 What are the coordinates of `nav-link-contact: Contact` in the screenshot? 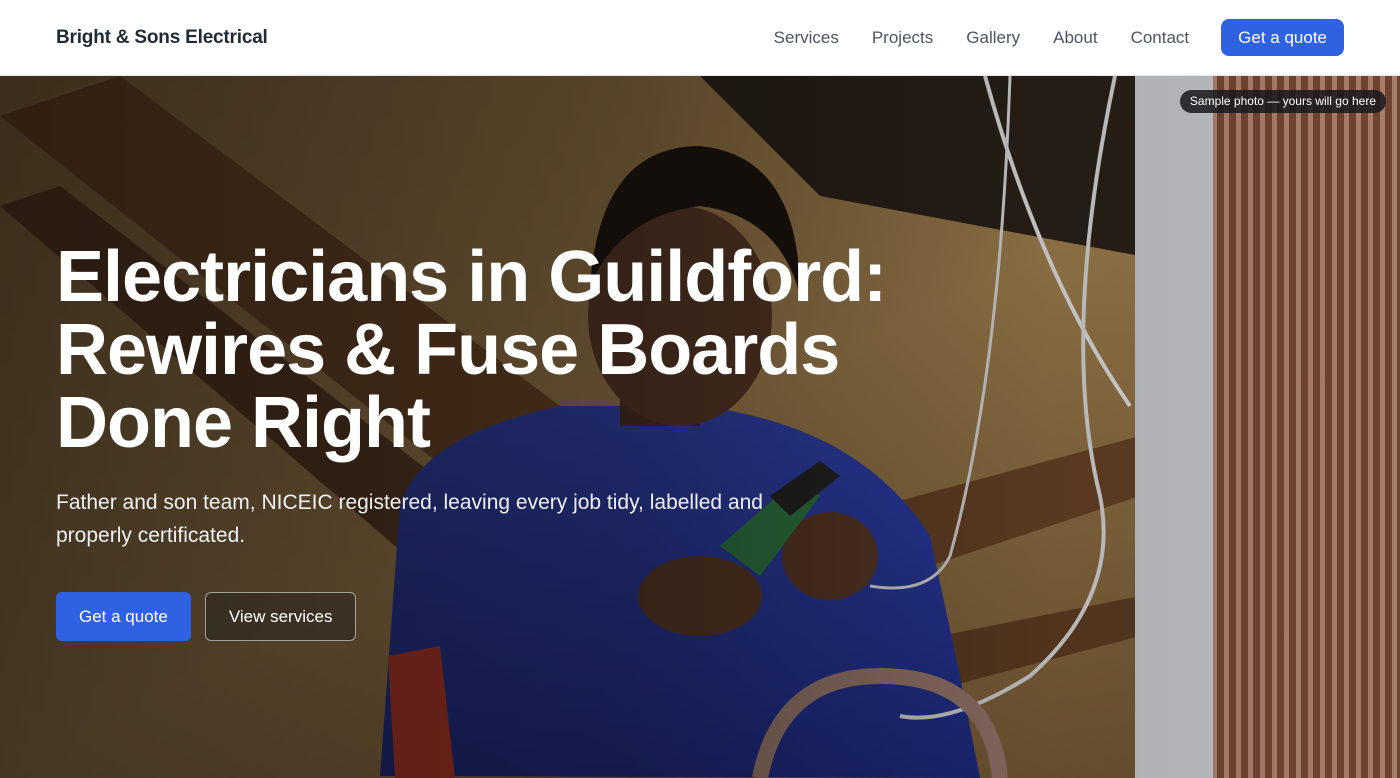 It's located at (1160, 38).